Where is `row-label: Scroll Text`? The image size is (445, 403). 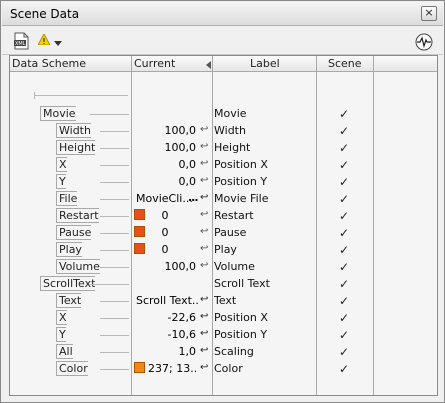 row-label: Scroll Text is located at coordinates (242, 283).